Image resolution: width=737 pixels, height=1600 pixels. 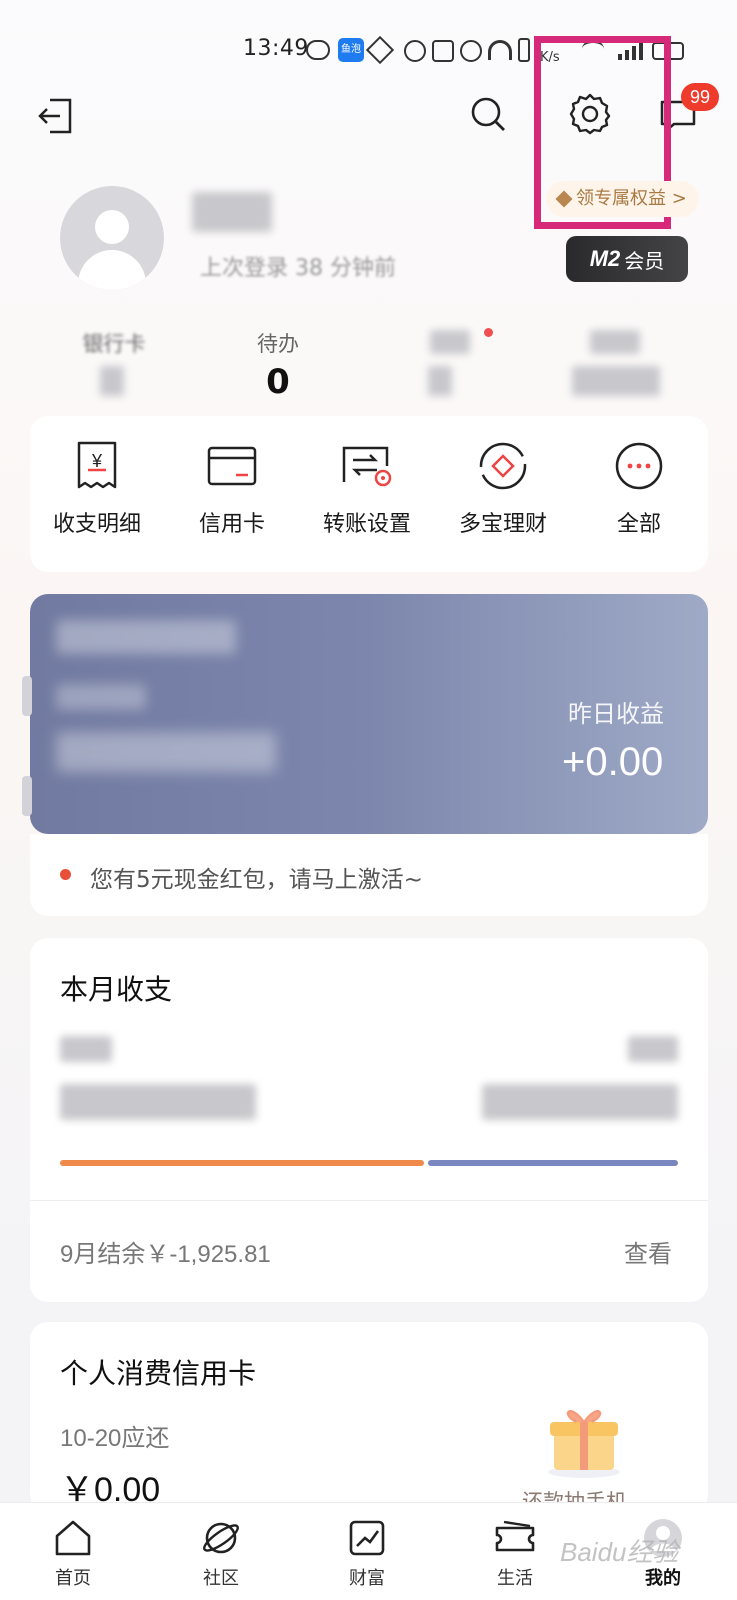 I want to click on due-date-label: 10-20应还, so click(x=115, y=1438).